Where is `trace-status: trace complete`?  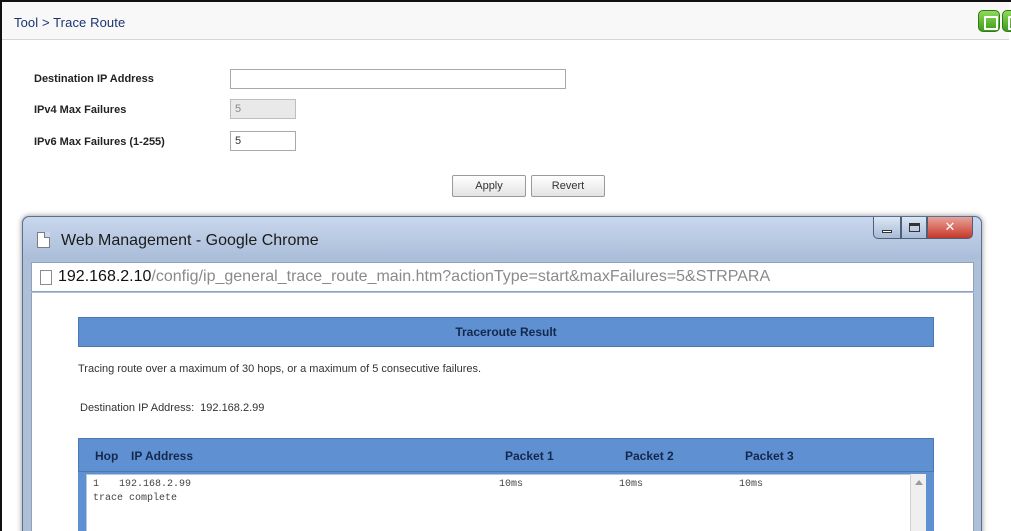 trace-status: trace complete is located at coordinates (135, 498).